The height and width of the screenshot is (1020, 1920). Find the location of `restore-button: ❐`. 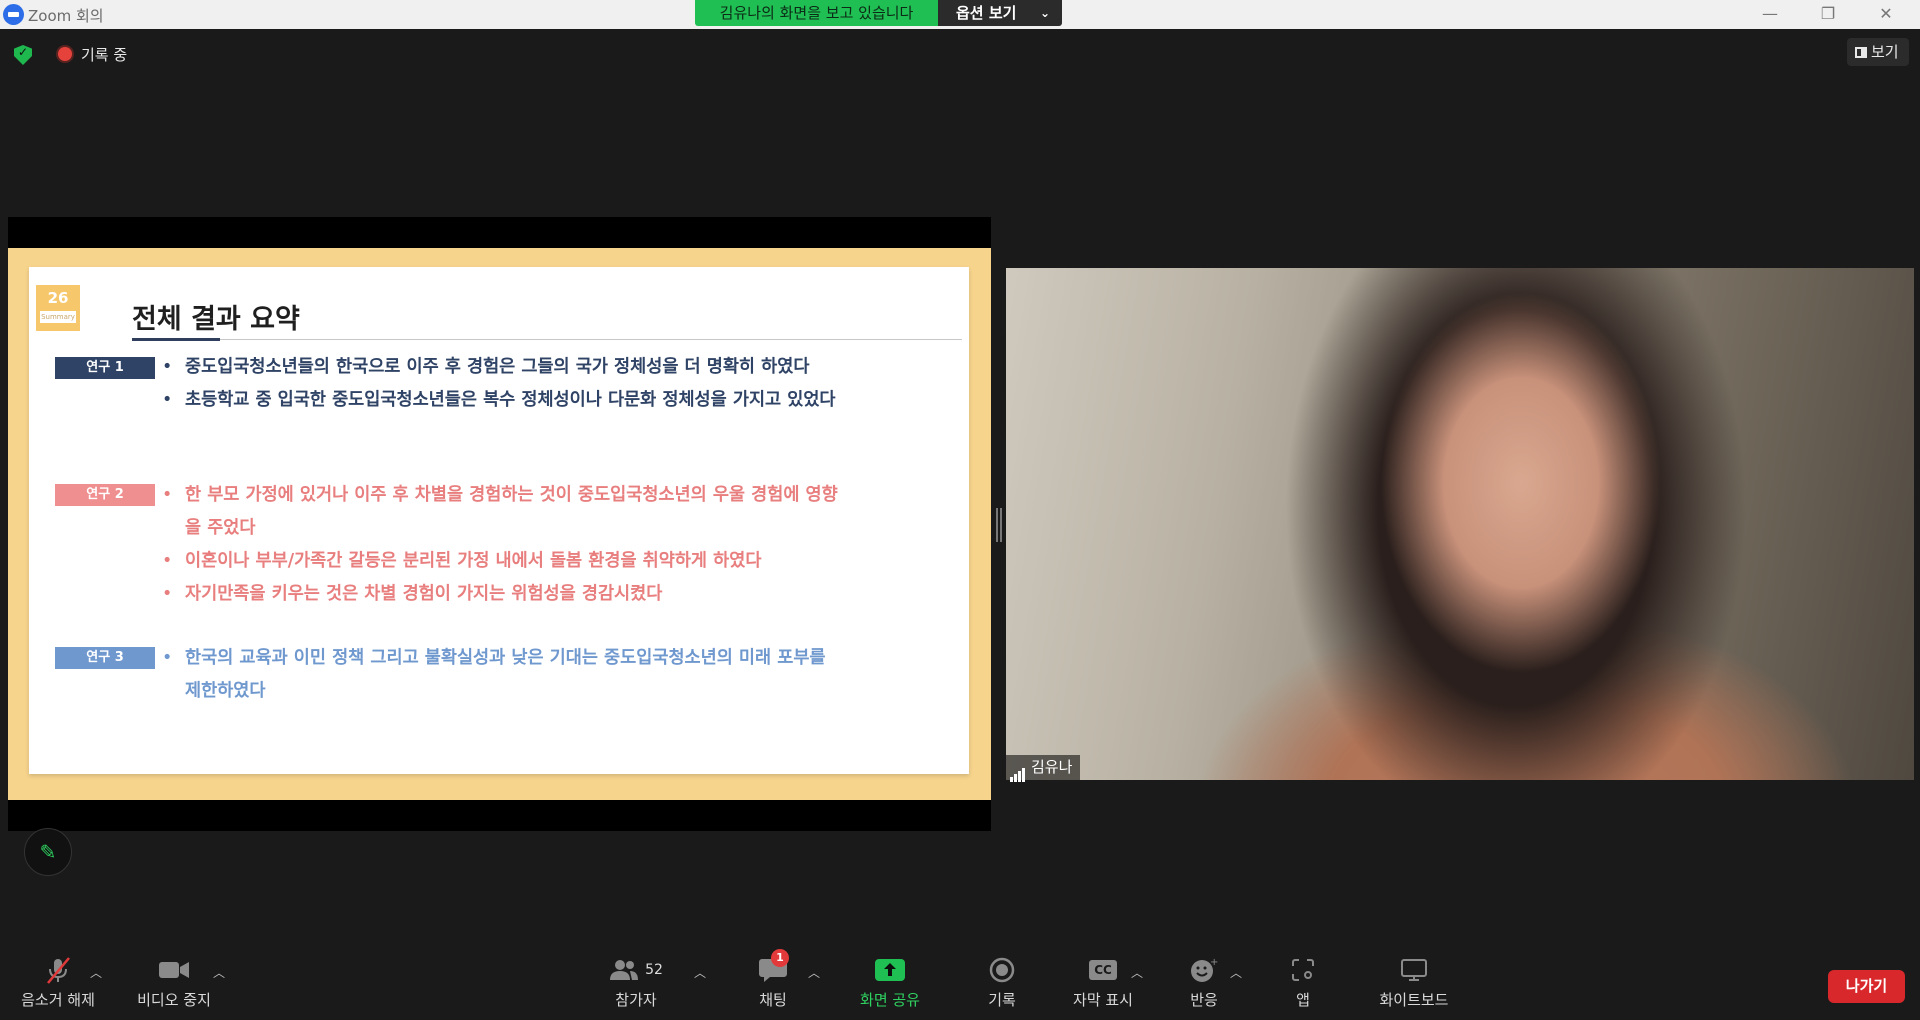

restore-button: ❐ is located at coordinates (1828, 14).